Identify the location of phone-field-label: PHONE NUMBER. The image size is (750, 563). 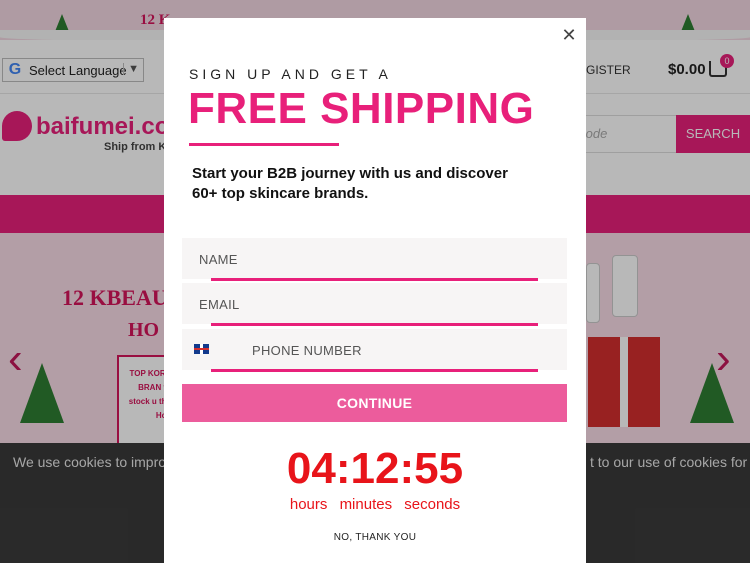
(307, 350).